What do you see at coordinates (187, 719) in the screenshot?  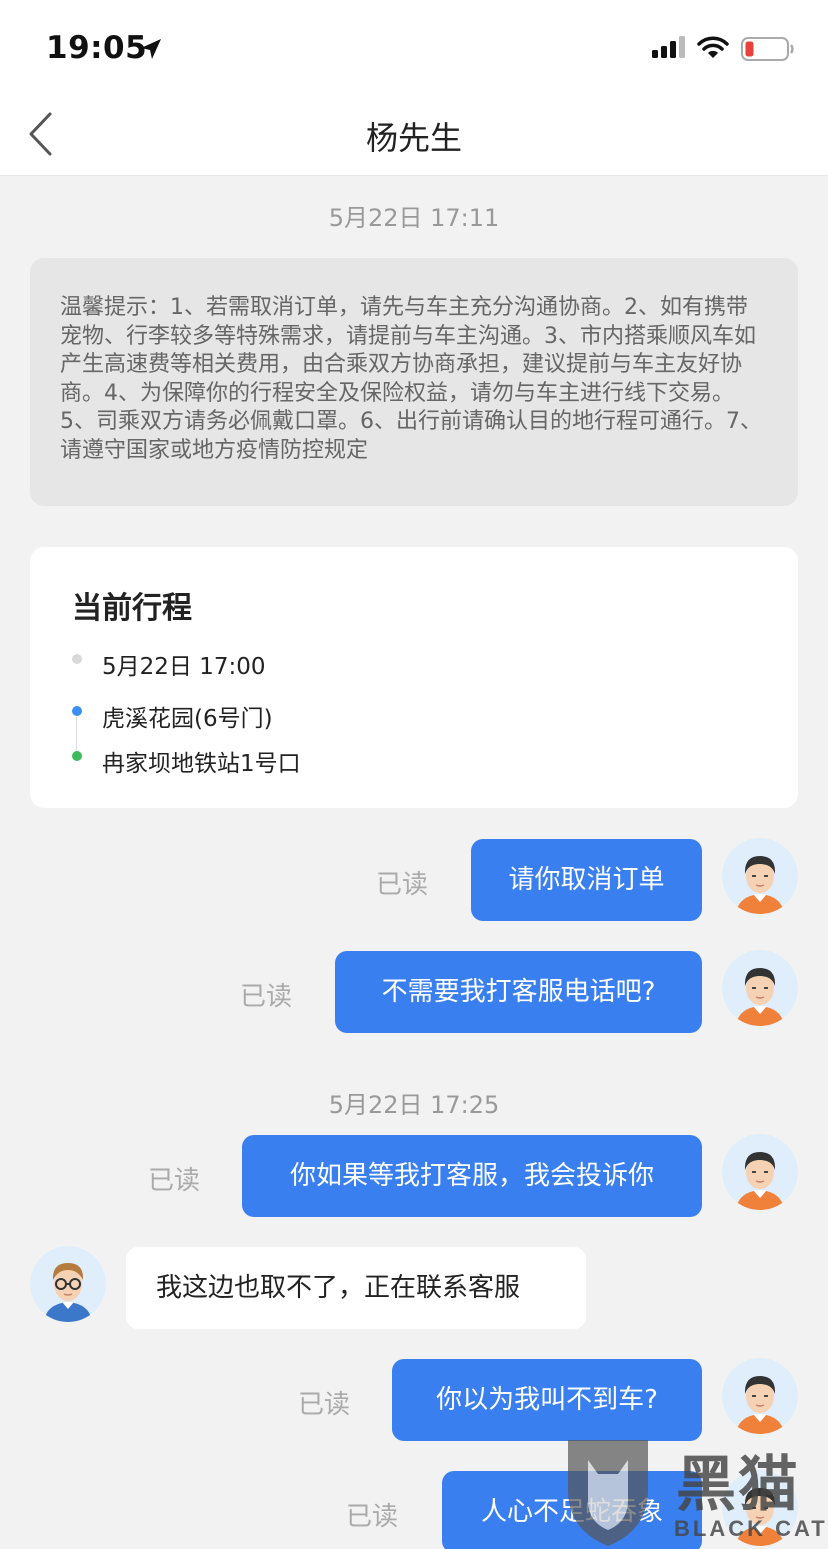 I see `trip-origin: 虎溪花园(6号门)` at bounding box center [187, 719].